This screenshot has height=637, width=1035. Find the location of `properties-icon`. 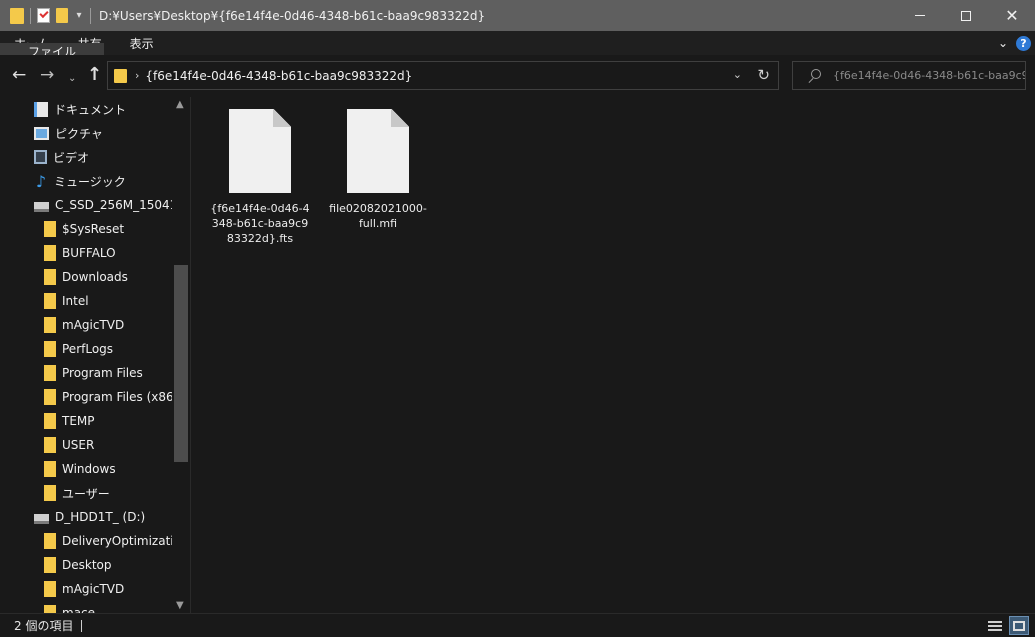

properties-icon is located at coordinates (43, 15).